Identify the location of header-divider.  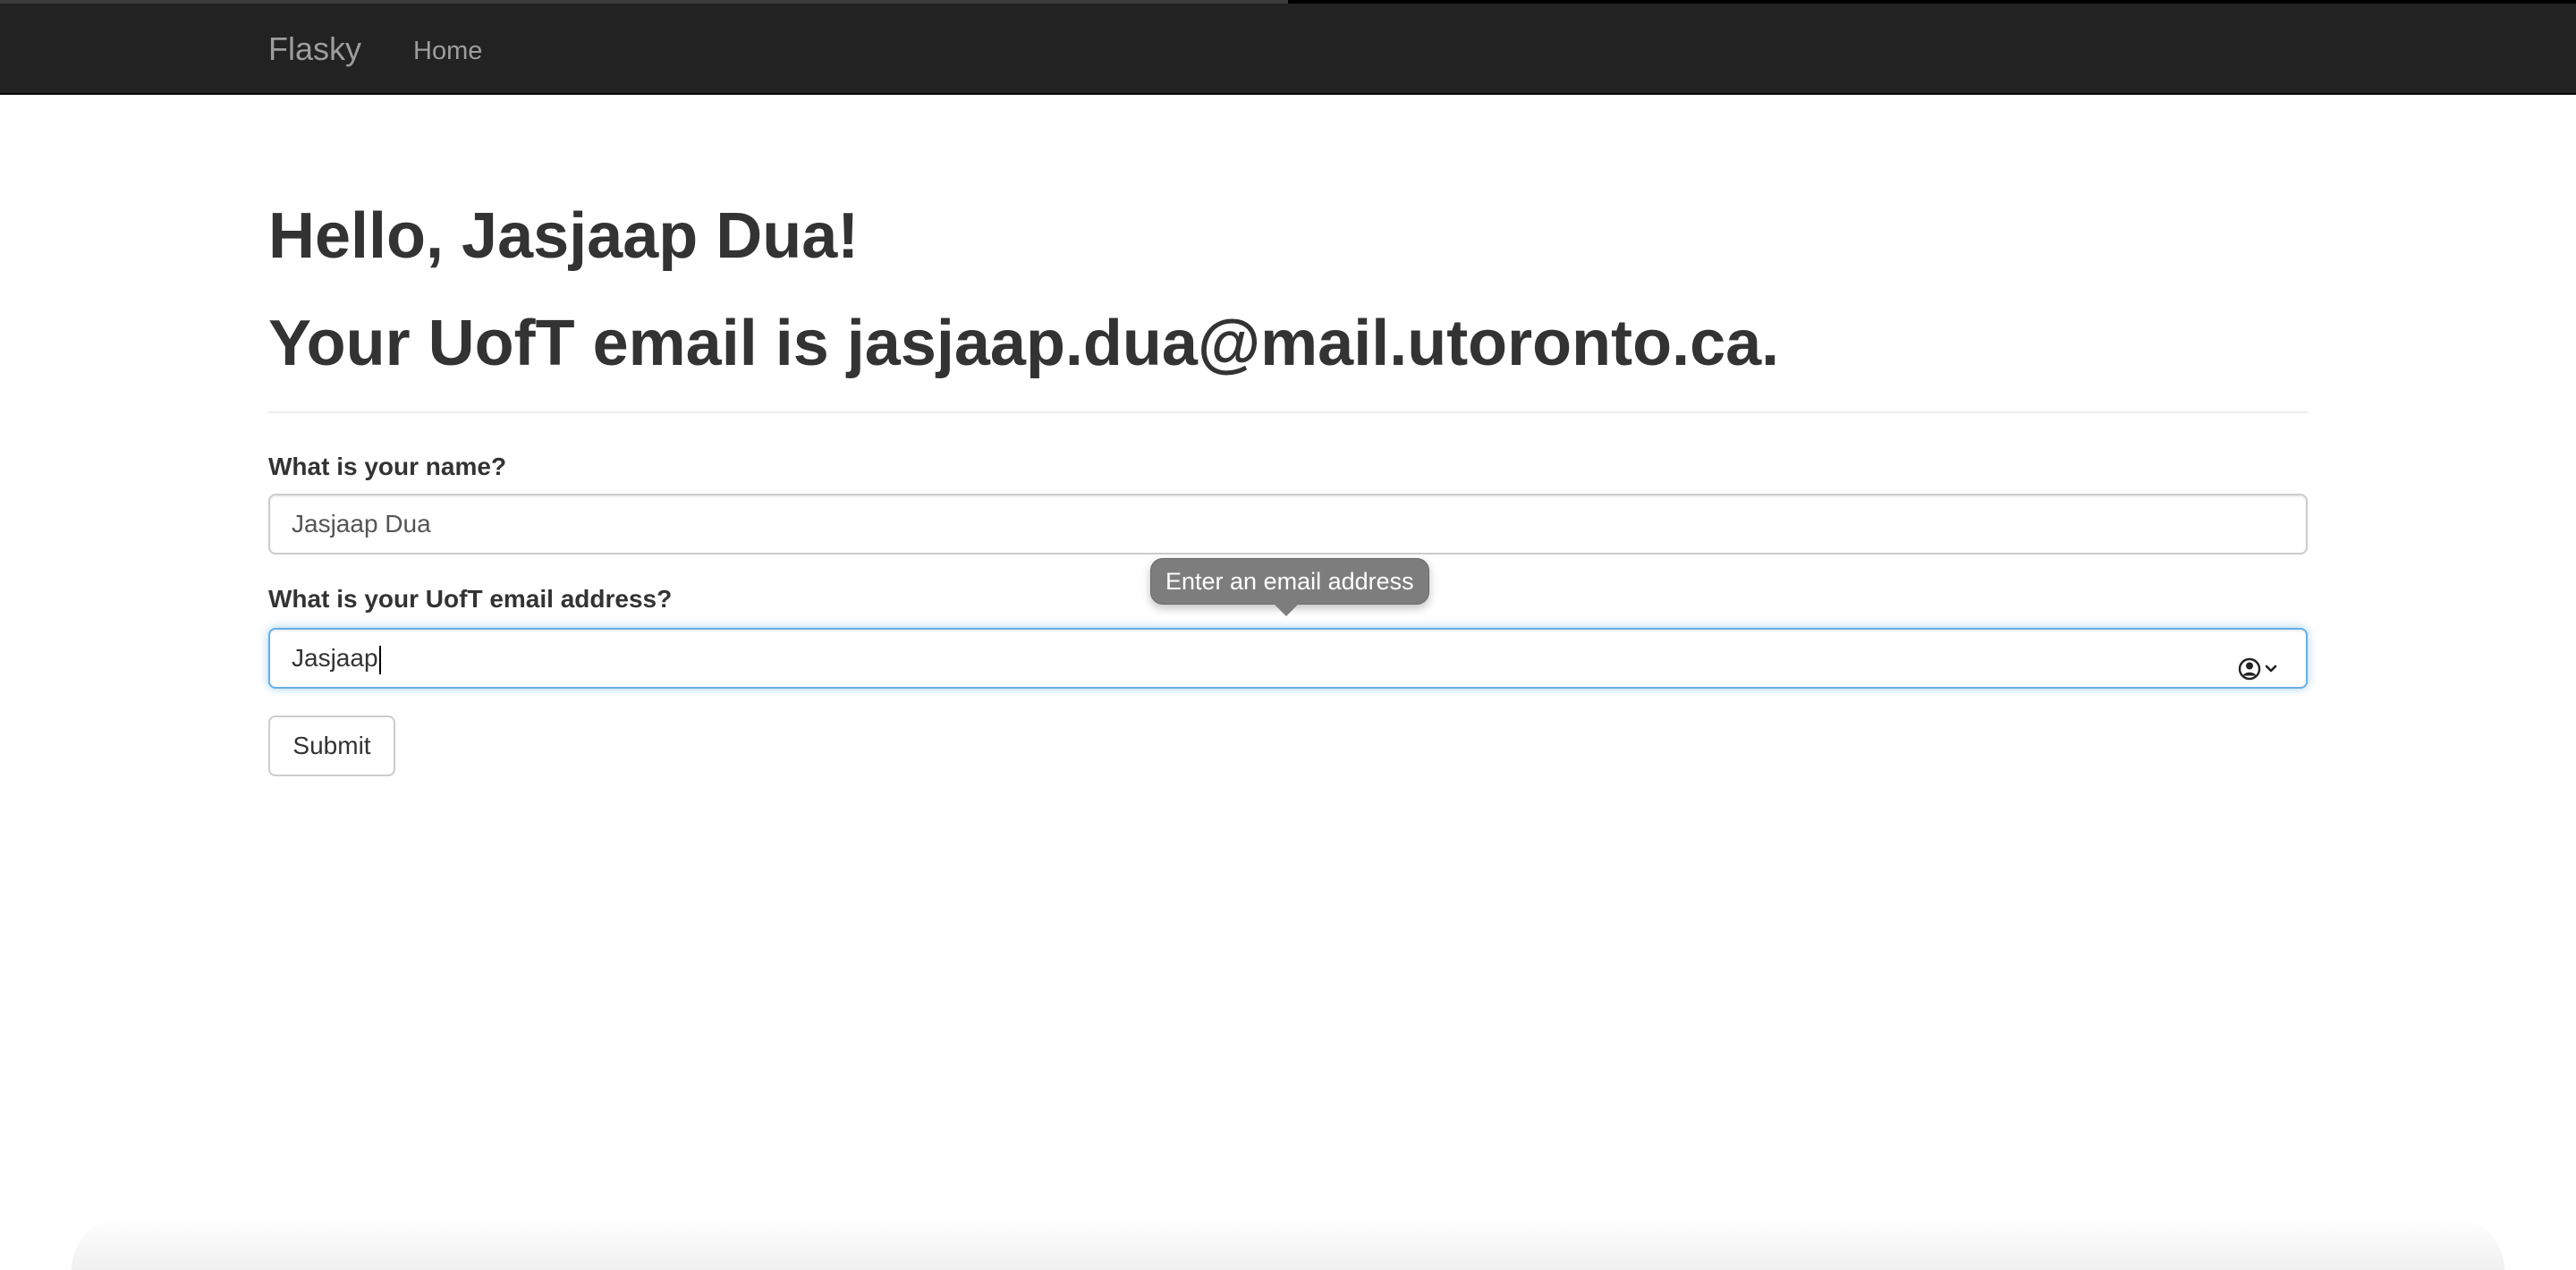
(1288, 412).